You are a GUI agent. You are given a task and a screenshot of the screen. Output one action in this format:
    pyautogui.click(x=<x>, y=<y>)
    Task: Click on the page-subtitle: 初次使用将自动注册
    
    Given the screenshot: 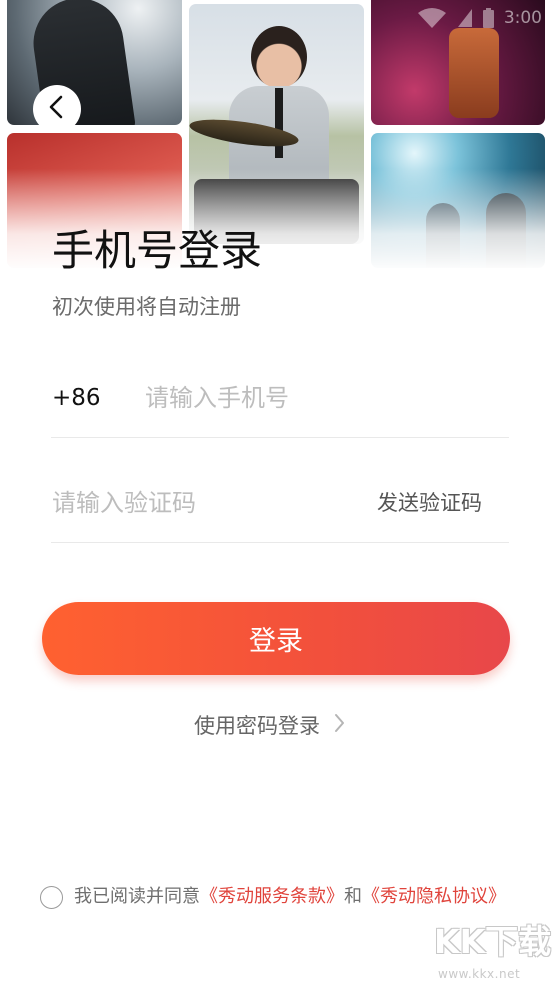 What is the action you would take?
    pyautogui.click(x=146, y=307)
    